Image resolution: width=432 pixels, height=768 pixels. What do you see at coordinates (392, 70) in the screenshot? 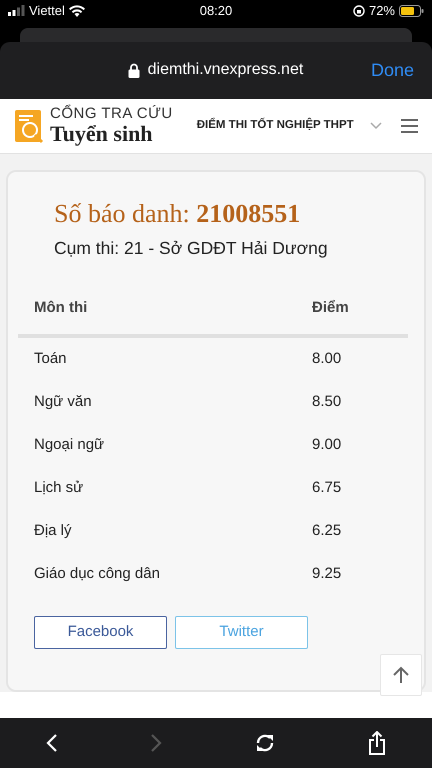
I see `done-button: Done` at bounding box center [392, 70].